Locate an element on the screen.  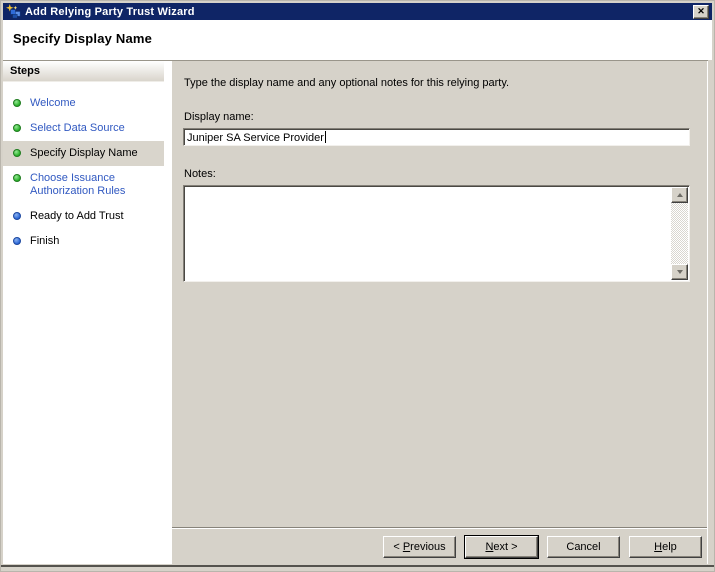
arrow-down-icon is located at coordinates (679, 272).